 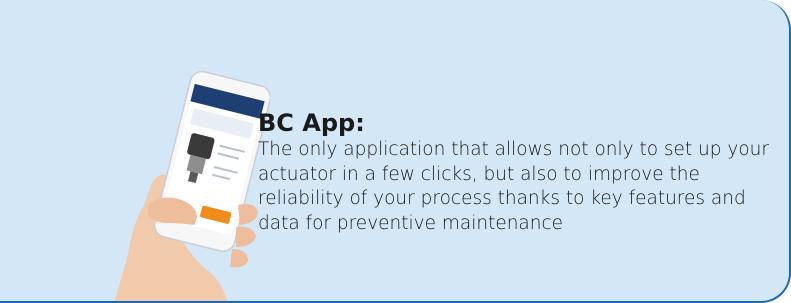 I want to click on card-title: BC App:, so click(x=311, y=123).